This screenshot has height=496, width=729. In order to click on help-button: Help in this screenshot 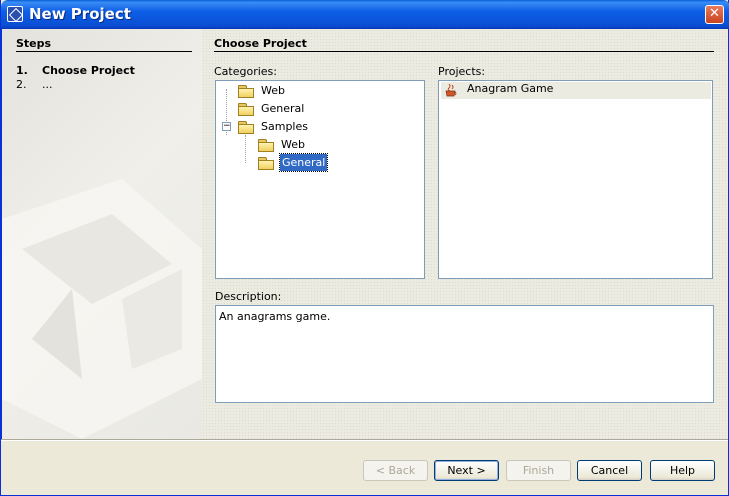, I will do `click(682, 470)`.